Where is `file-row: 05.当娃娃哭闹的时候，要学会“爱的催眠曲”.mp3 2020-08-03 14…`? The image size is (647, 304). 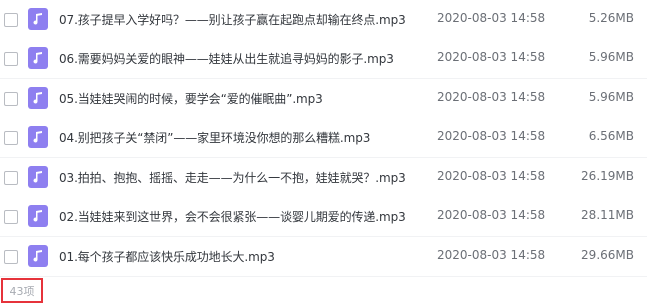 file-row: 05.当娃娃哭闹的时候，要学会“爱的催眠曲”.mp3 2020-08-03 14… is located at coordinates (323, 99).